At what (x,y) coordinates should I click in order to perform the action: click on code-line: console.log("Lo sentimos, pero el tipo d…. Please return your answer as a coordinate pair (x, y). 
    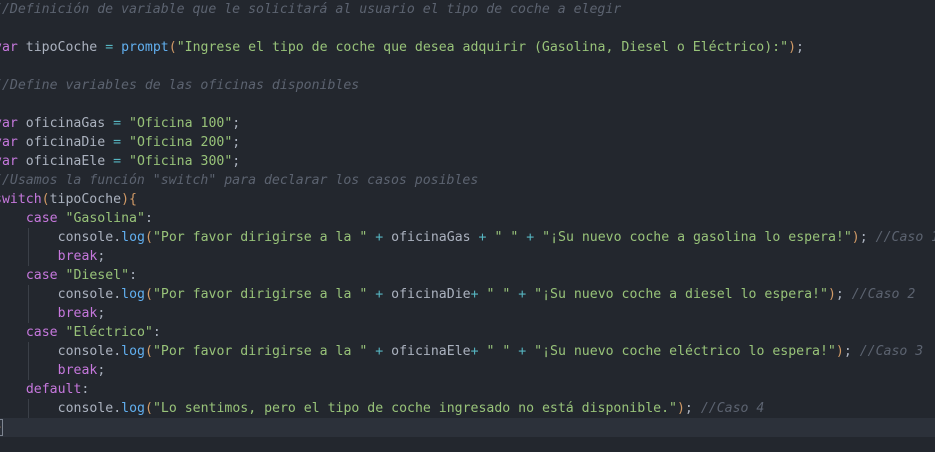
    Looking at the image, I should click on (382, 408).